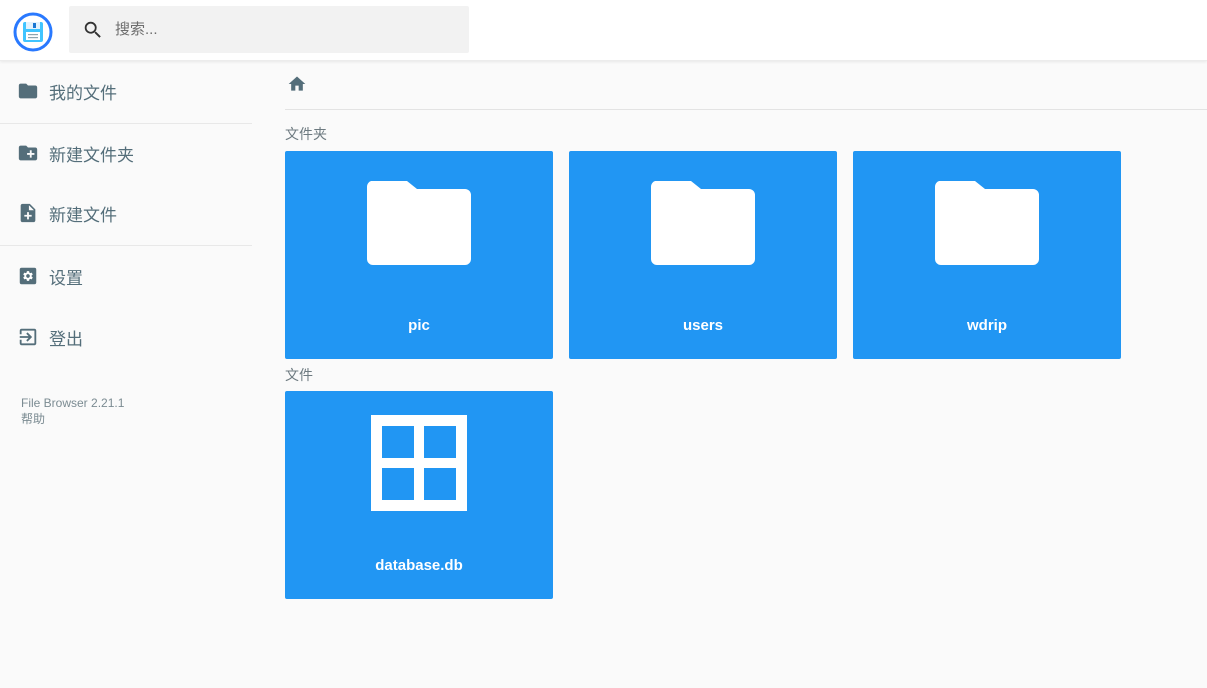 The height and width of the screenshot is (688, 1207). I want to click on folder-name: users, so click(703, 325).